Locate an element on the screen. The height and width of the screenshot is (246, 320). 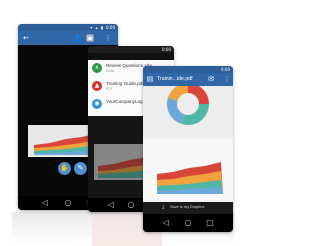
status-bar: ▾ ▴ ▮ 0:00 is located at coordinates (68, 27).